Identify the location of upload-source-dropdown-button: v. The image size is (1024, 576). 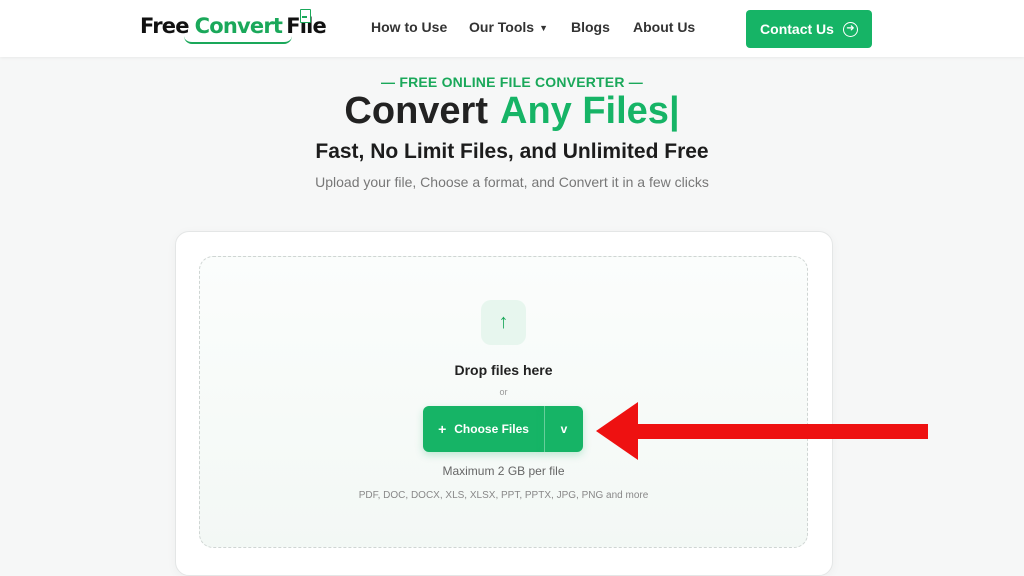
(563, 429).